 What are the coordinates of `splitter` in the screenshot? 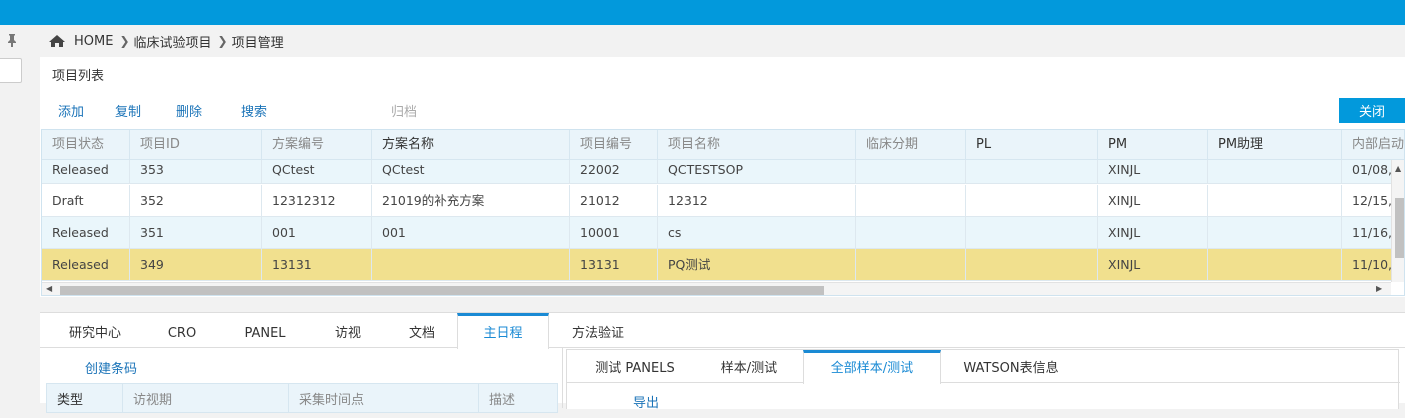 It's located at (562, 378).